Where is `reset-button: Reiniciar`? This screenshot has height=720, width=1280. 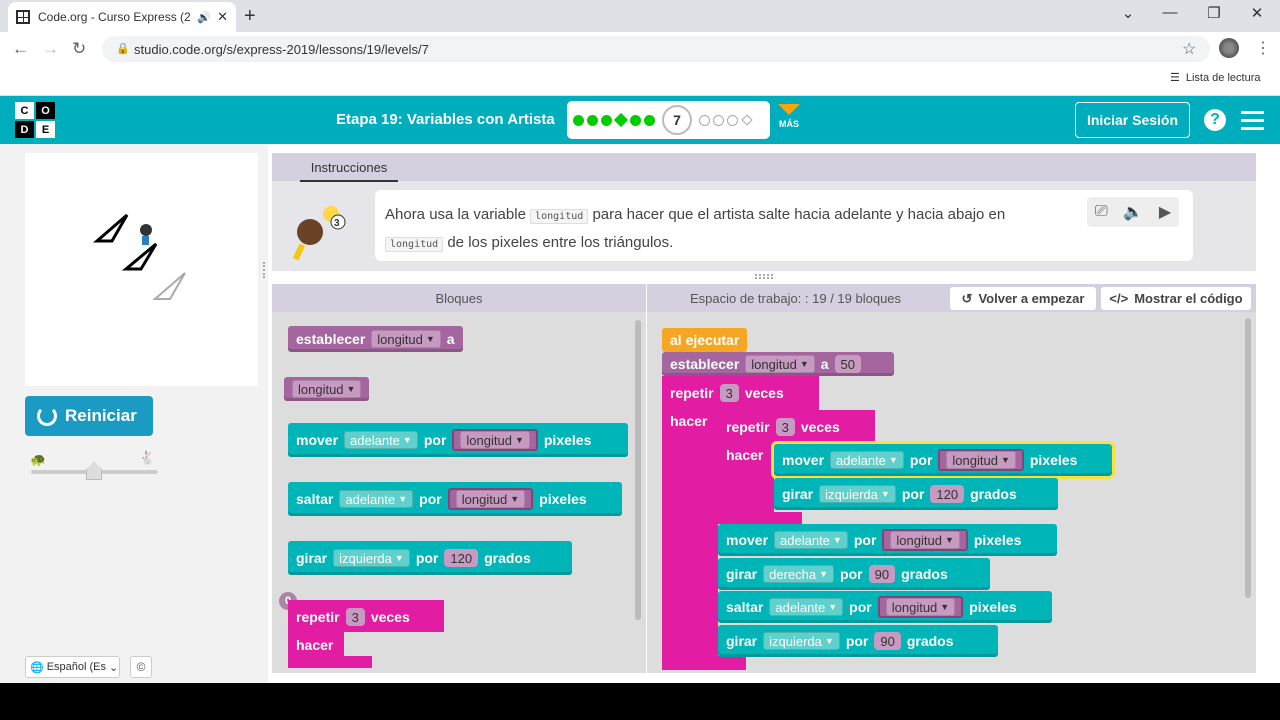 reset-button: Reiniciar is located at coordinates (89, 416).